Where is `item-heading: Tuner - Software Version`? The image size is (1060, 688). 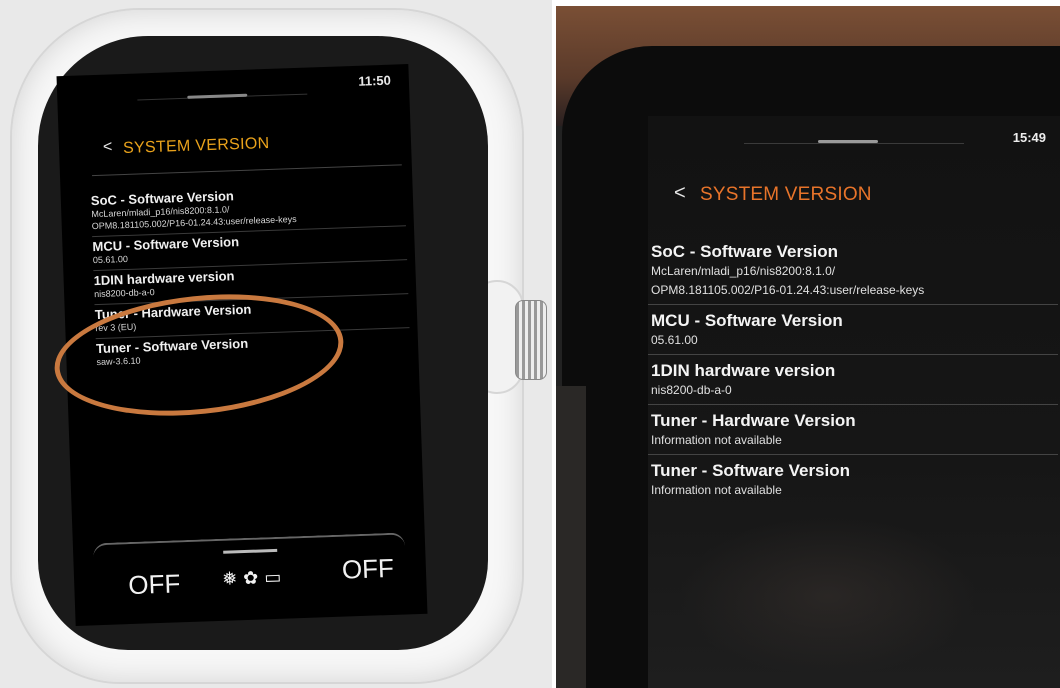 item-heading: Tuner - Software Version is located at coordinates (751, 470).